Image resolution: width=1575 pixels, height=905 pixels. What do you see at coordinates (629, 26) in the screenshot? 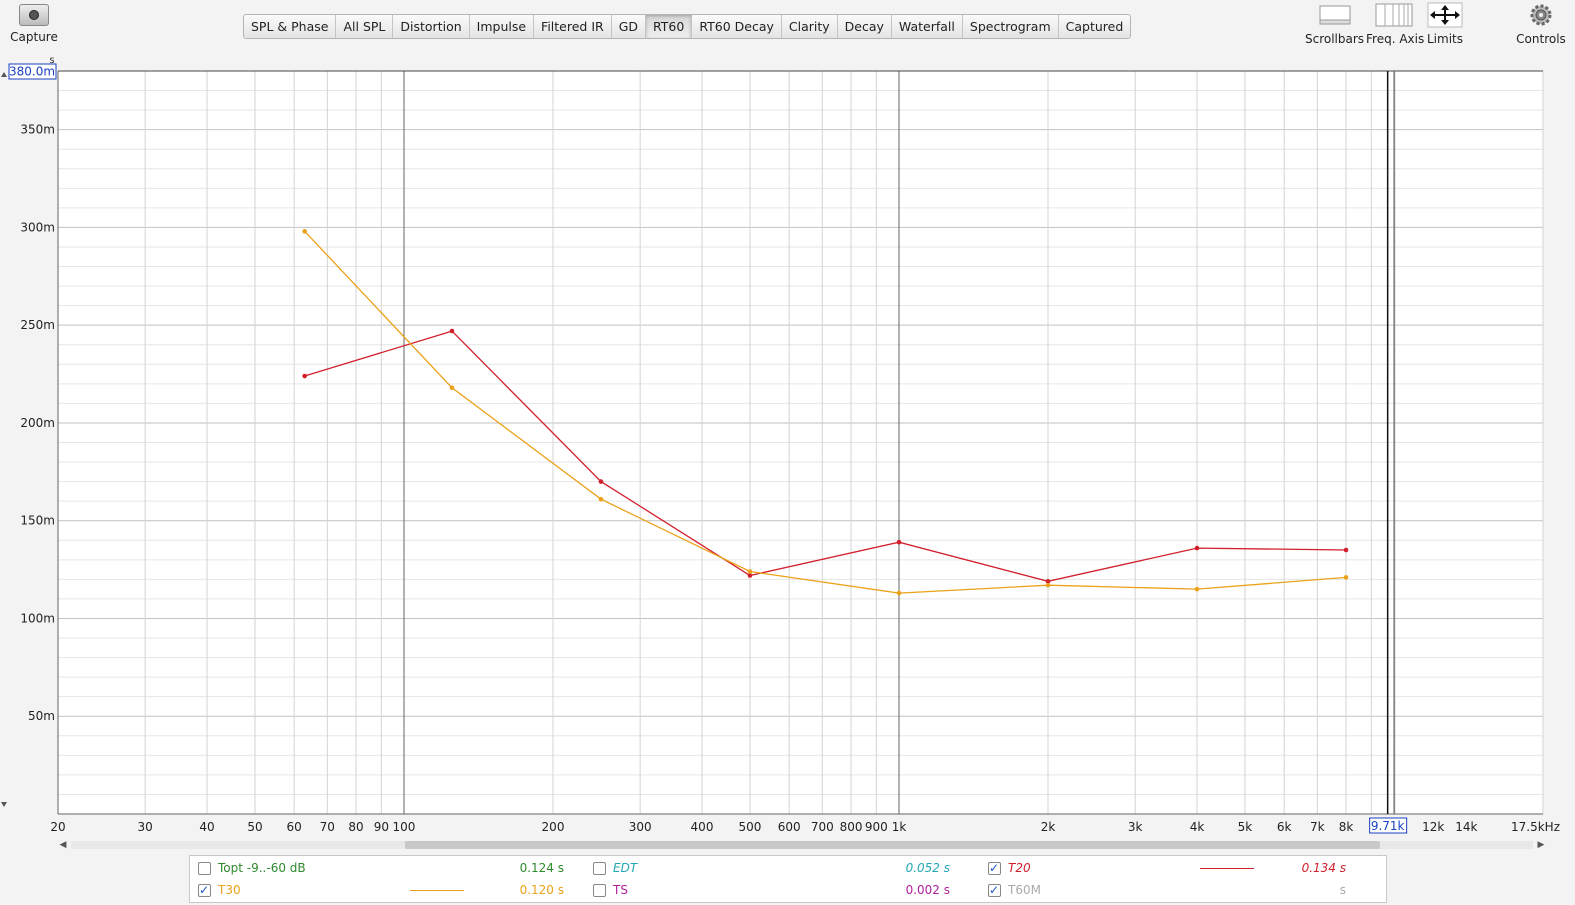
I see `tab-gd: GD` at bounding box center [629, 26].